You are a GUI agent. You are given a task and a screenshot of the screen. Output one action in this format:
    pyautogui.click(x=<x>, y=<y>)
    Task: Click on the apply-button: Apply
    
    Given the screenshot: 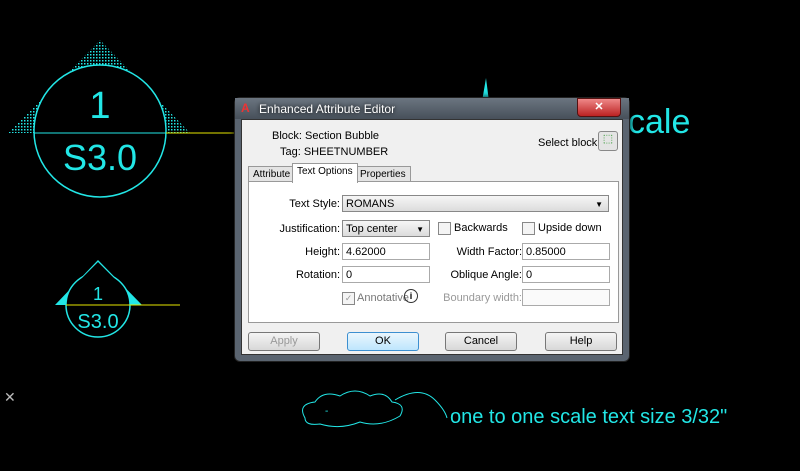 What is the action you would take?
    pyautogui.click(x=284, y=341)
    